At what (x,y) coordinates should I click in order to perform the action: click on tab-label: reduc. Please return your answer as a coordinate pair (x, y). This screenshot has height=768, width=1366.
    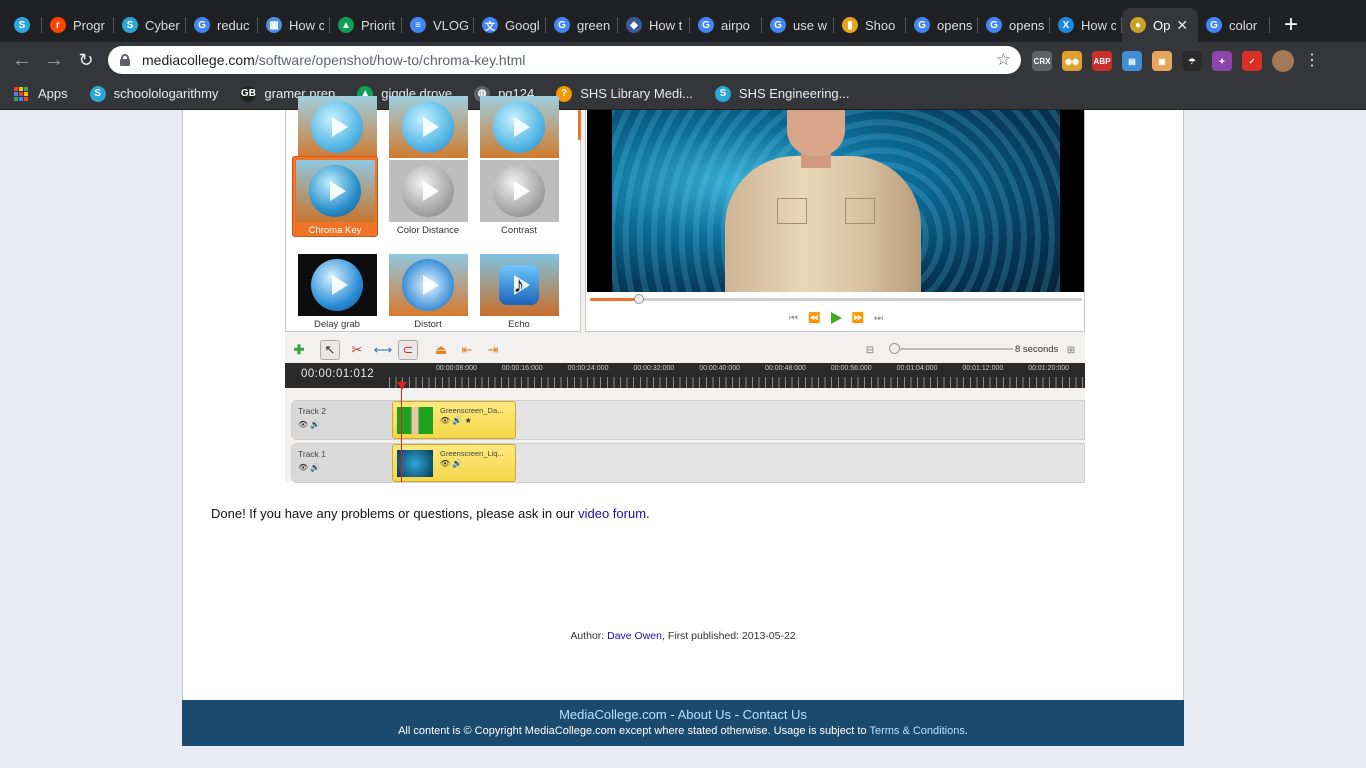
    Looking at the image, I should click on (233, 25).